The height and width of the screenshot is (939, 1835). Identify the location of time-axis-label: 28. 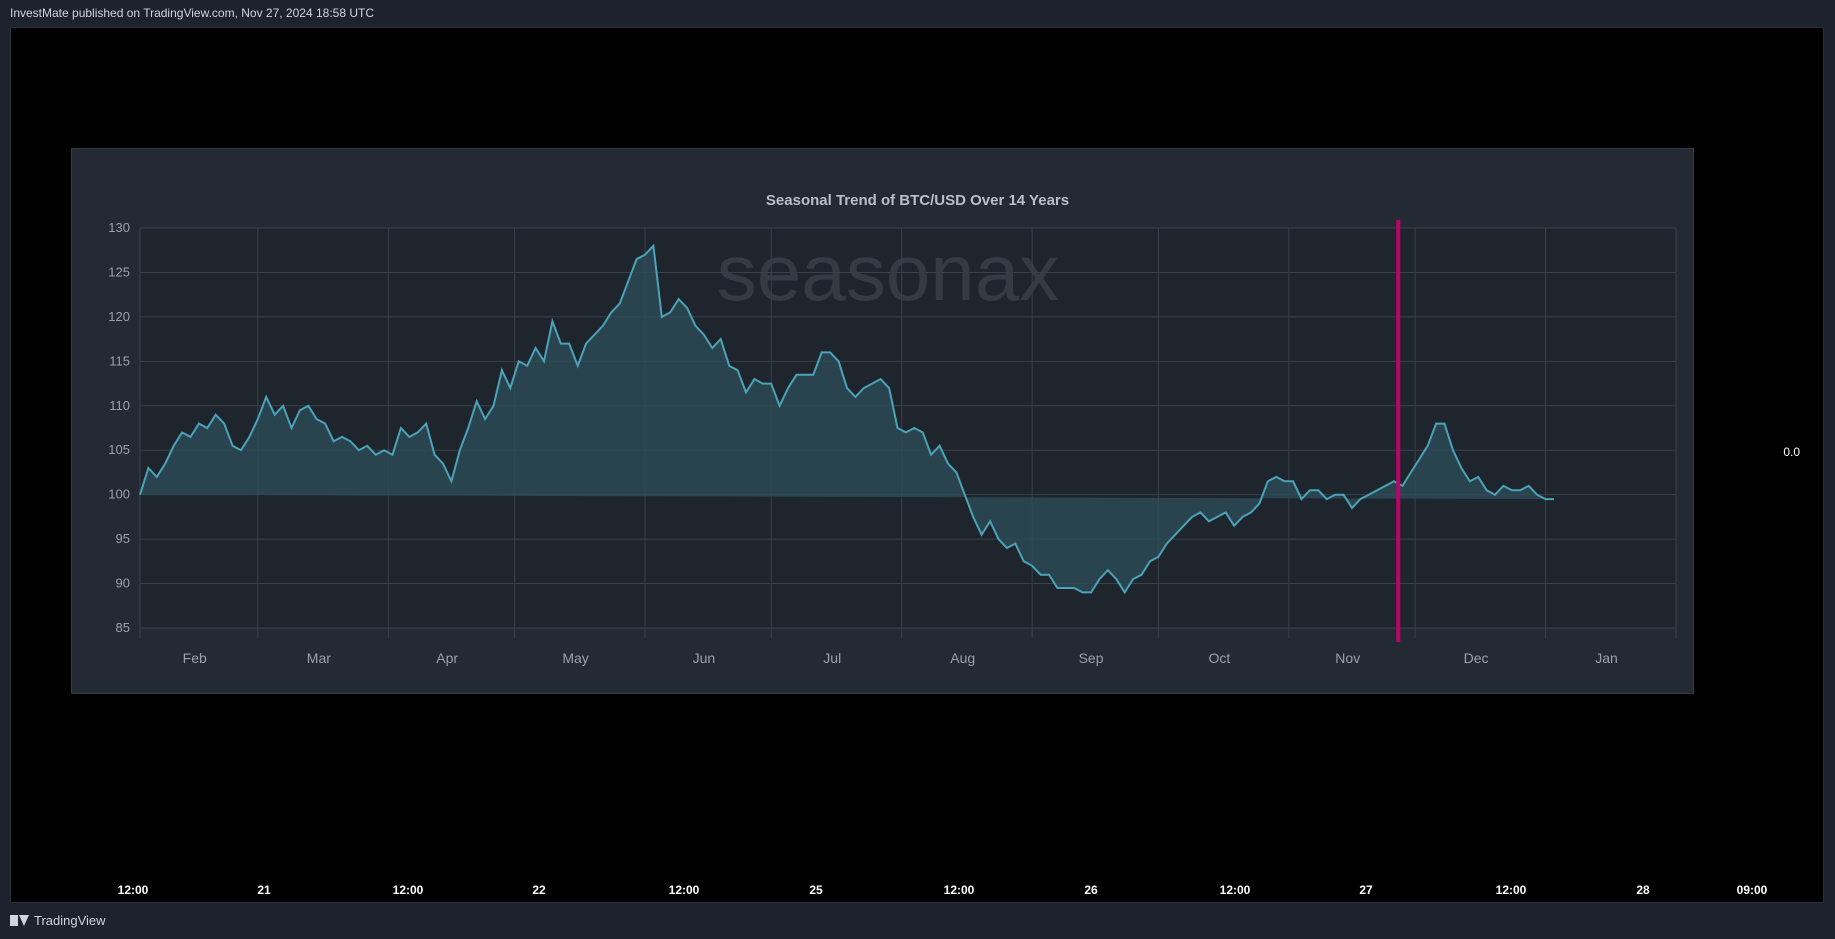
(1643, 890).